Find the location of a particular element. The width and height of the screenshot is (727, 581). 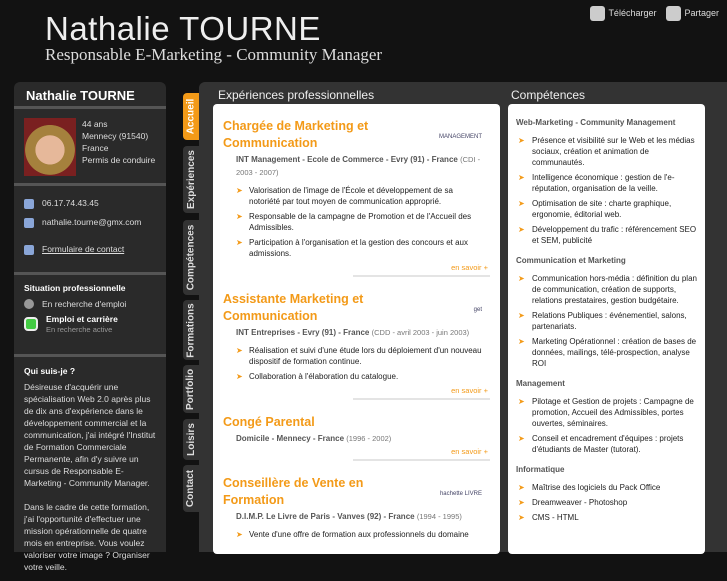

company: INT Entreprises - Evry (91) - France is located at coordinates (303, 332).